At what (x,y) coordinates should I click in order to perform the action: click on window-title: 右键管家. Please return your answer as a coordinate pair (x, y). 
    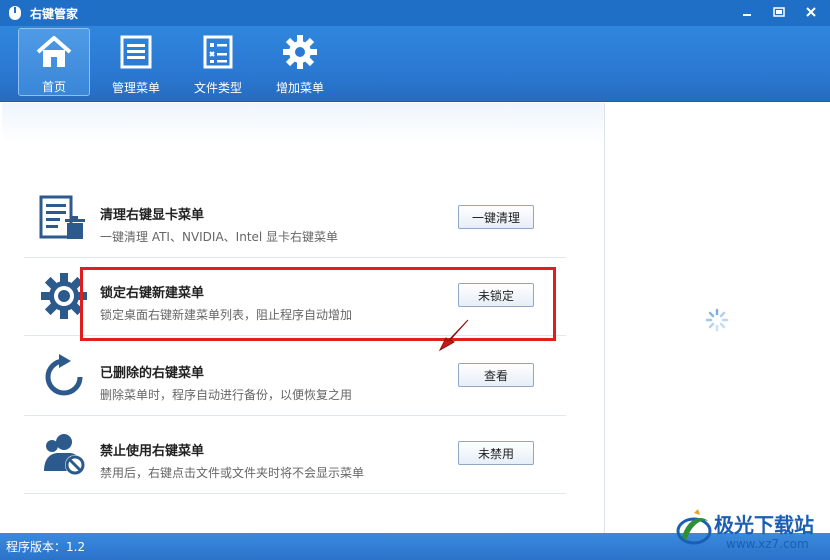
    Looking at the image, I should click on (54, 13).